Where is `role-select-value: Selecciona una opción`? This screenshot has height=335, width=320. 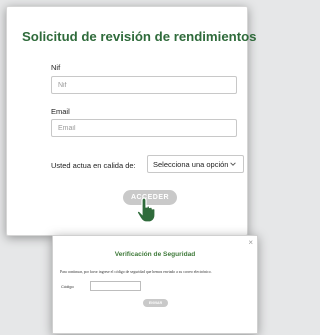
role-select-value: Selecciona una opción is located at coordinates (191, 164).